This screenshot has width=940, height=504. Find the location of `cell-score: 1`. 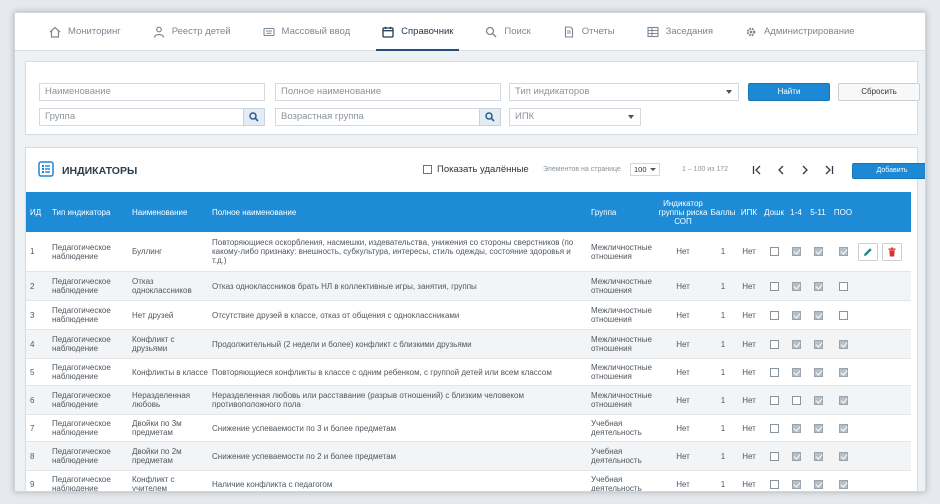

cell-score: 1 is located at coordinates (723, 372).